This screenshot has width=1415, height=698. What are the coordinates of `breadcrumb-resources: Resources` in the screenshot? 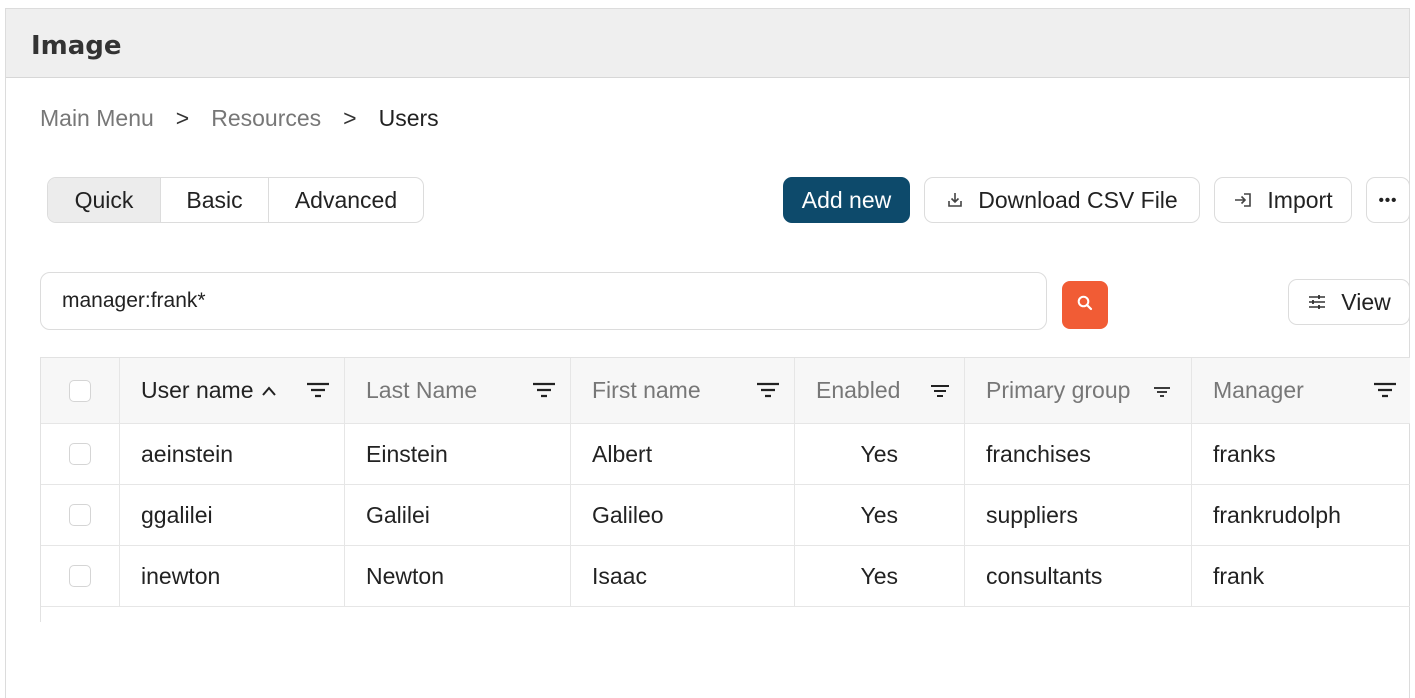 It's located at (266, 118).